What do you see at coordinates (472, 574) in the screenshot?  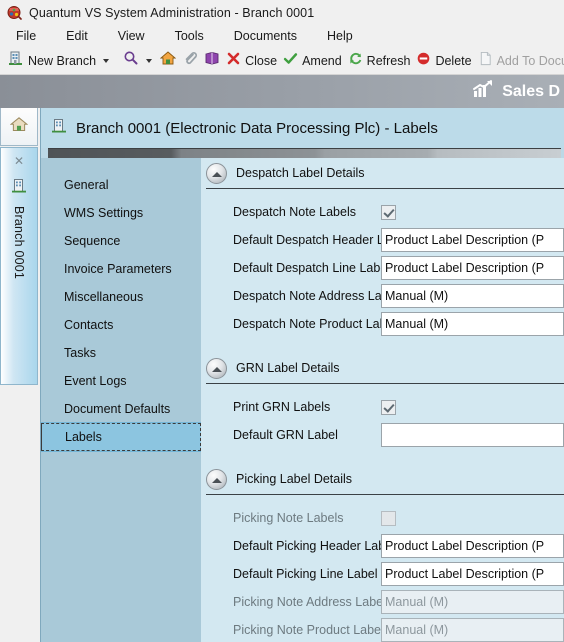 I see `input-default-picking-line-label: Product Label Description (P` at bounding box center [472, 574].